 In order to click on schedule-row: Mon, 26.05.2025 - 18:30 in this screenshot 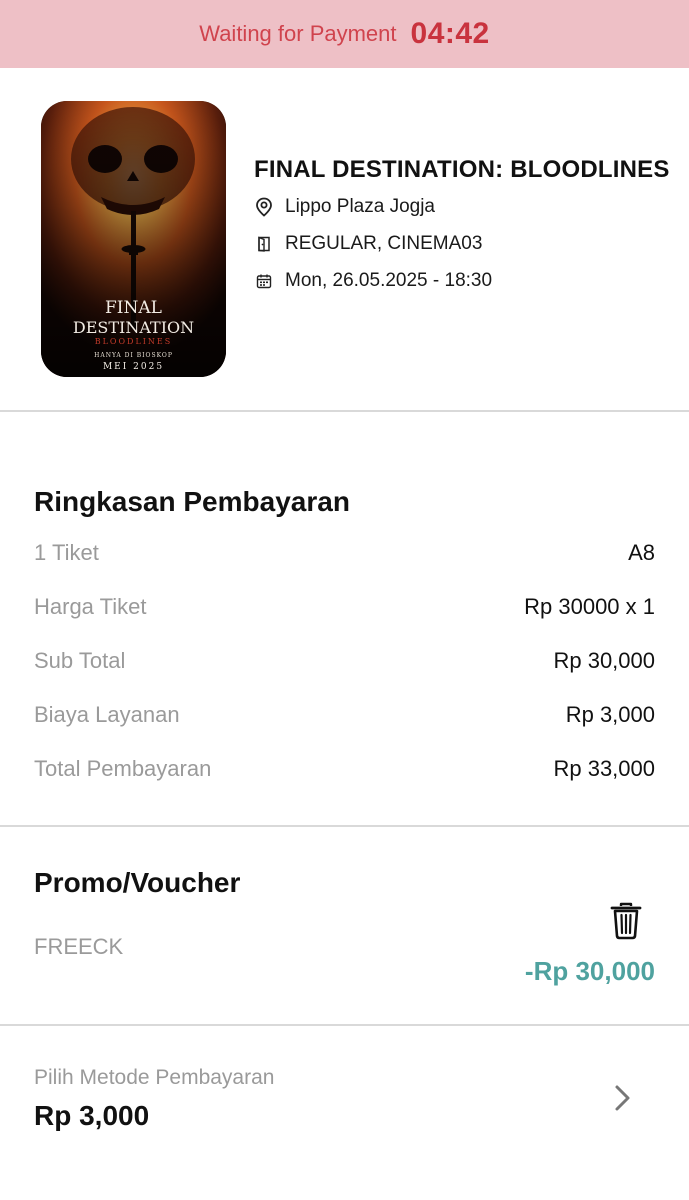, I will do `click(464, 280)`.